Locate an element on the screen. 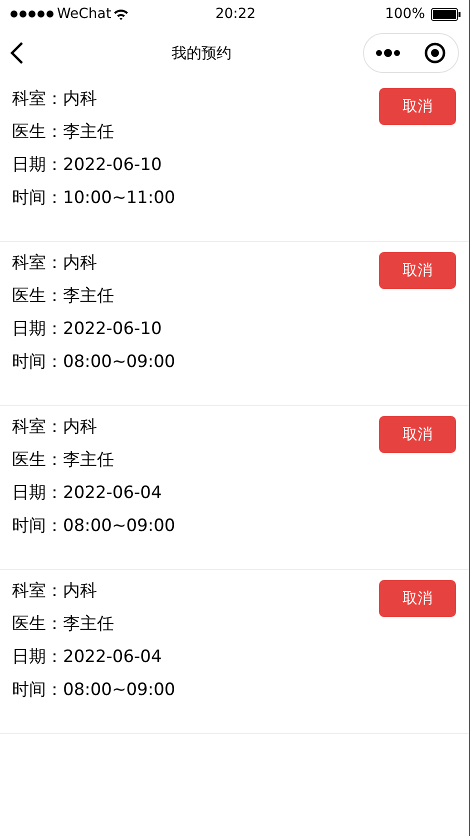  page-title: 我的预约 is located at coordinates (202, 53).